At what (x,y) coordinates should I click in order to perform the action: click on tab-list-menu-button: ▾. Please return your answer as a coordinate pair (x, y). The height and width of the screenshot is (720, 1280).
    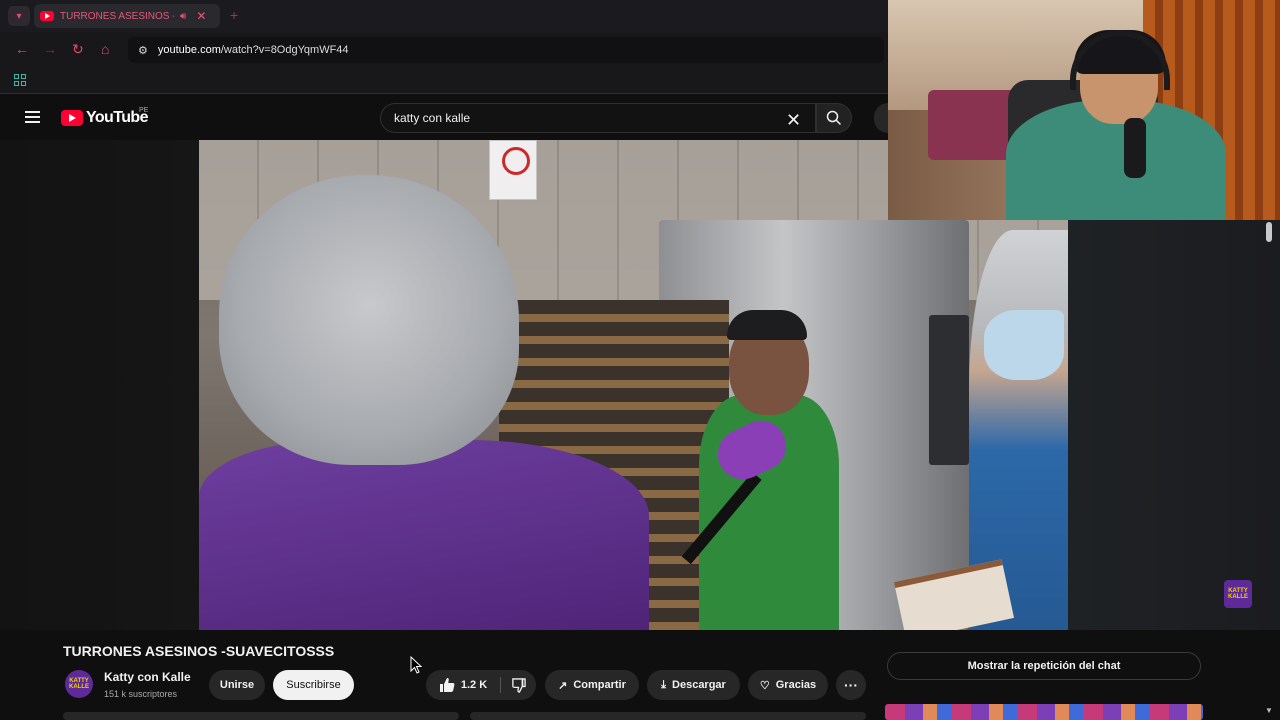
    Looking at the image, I should click on (19, 16).